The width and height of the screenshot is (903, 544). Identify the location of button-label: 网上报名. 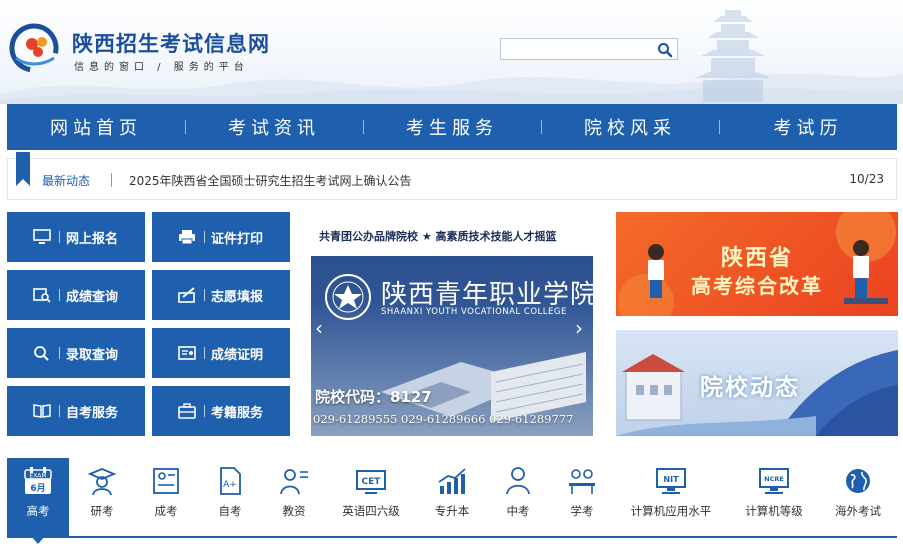
(92, 239).